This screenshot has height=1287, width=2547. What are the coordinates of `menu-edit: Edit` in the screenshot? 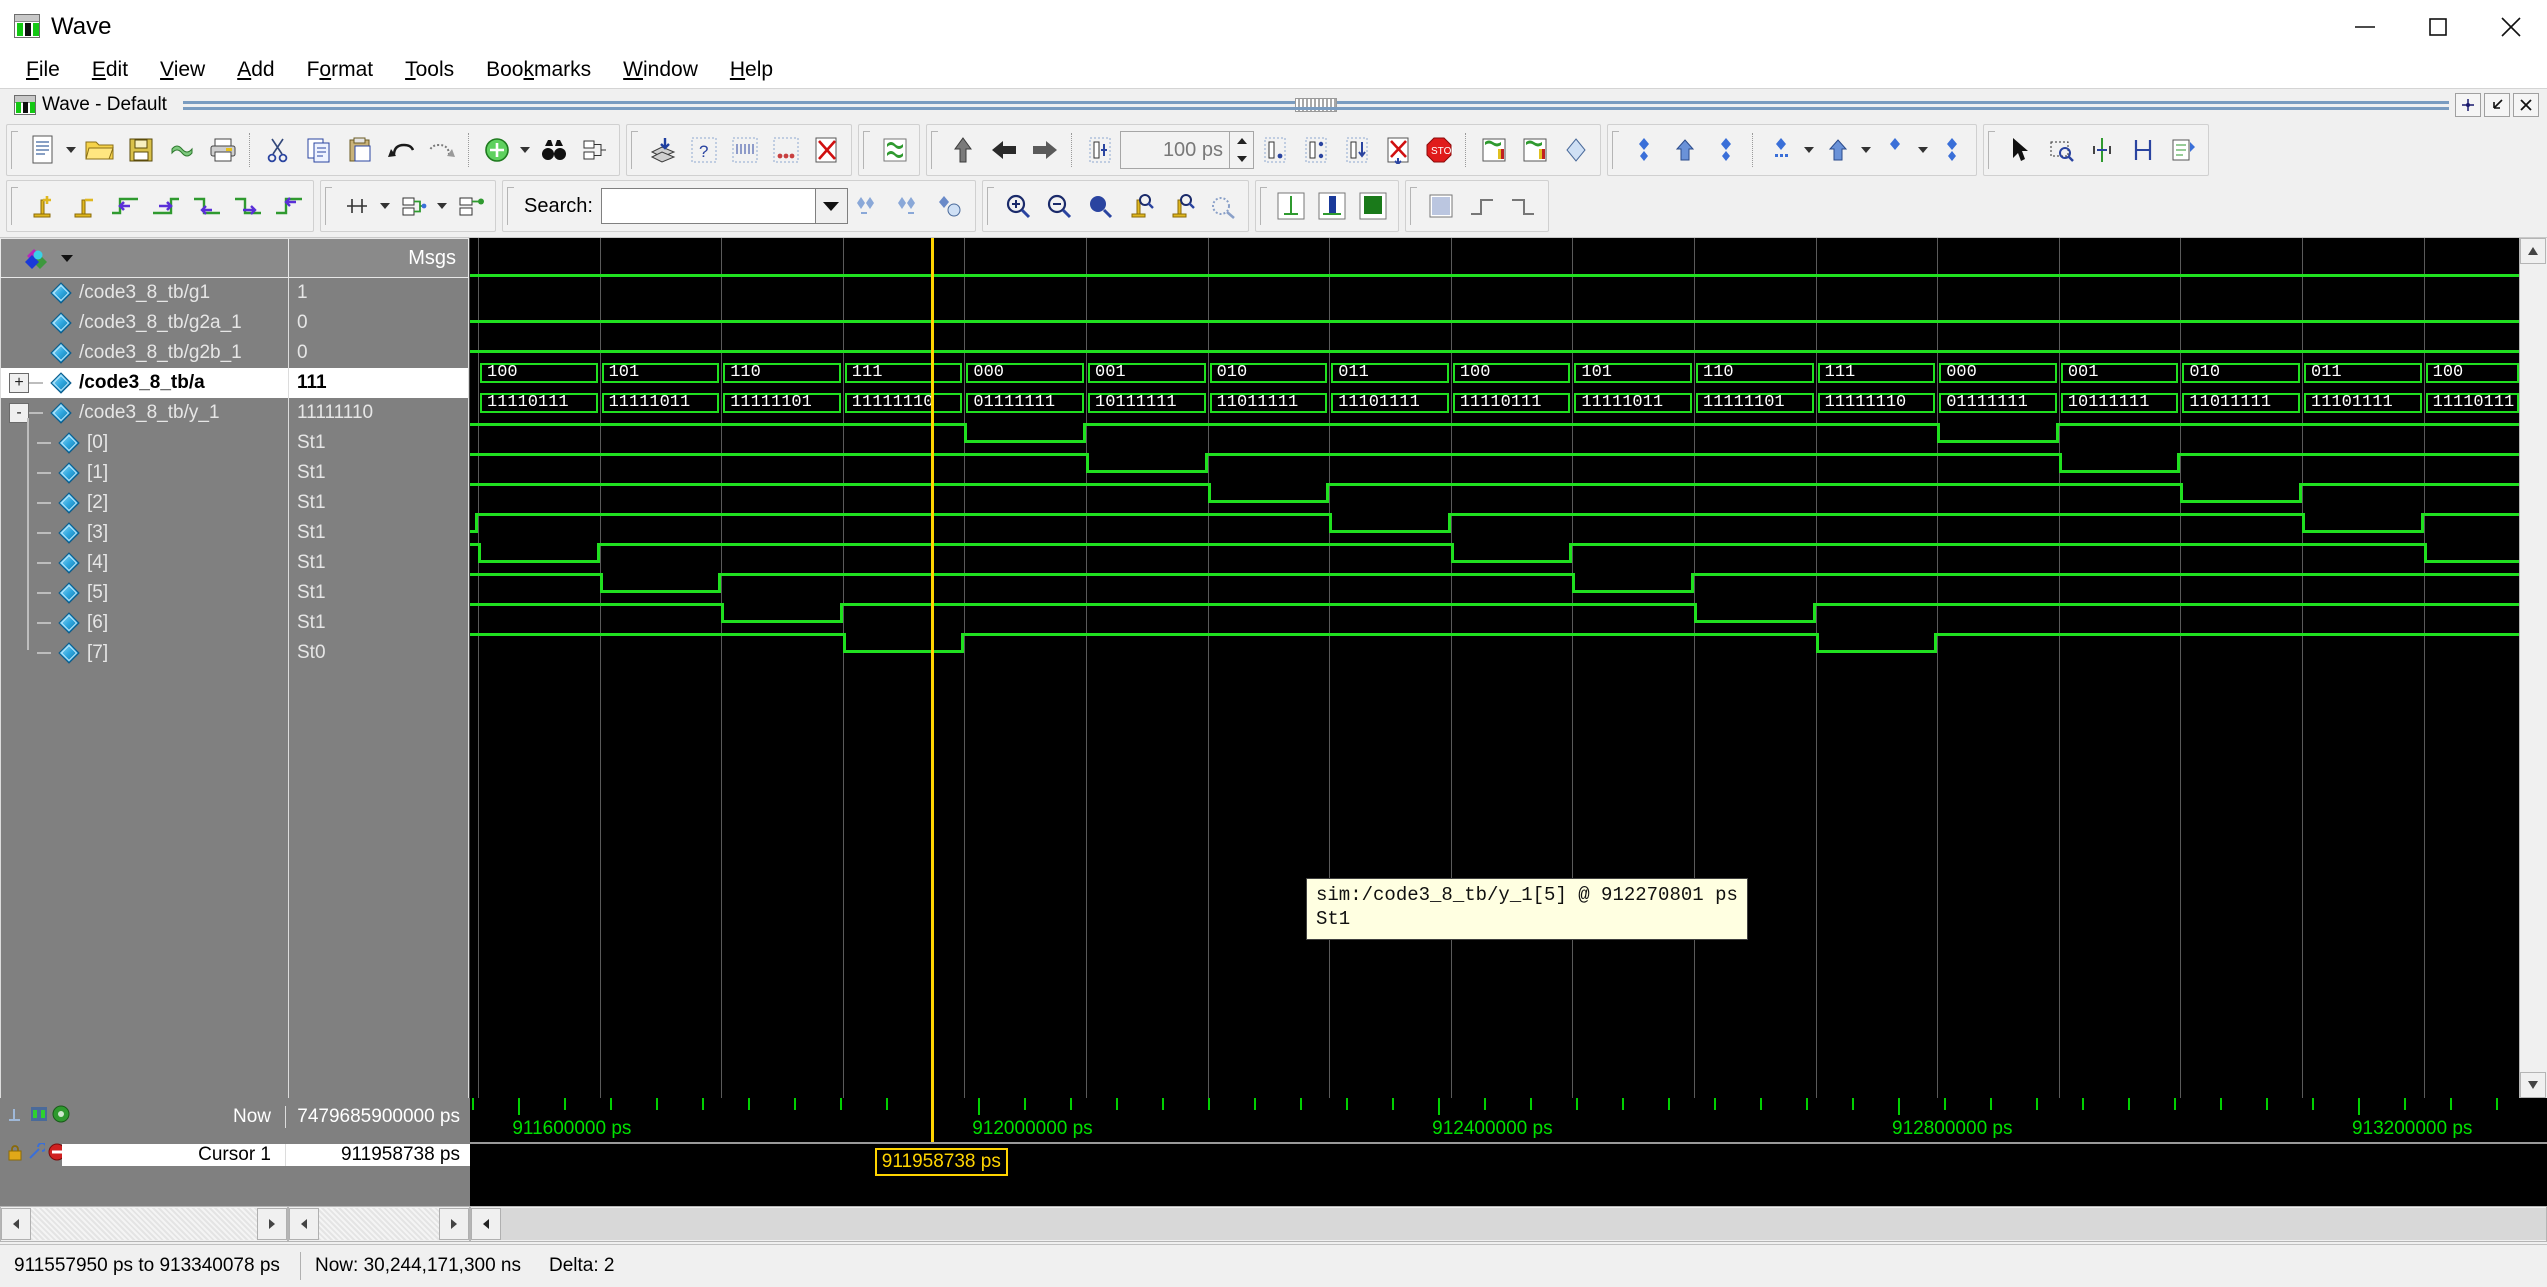 It's located at (110, 70).